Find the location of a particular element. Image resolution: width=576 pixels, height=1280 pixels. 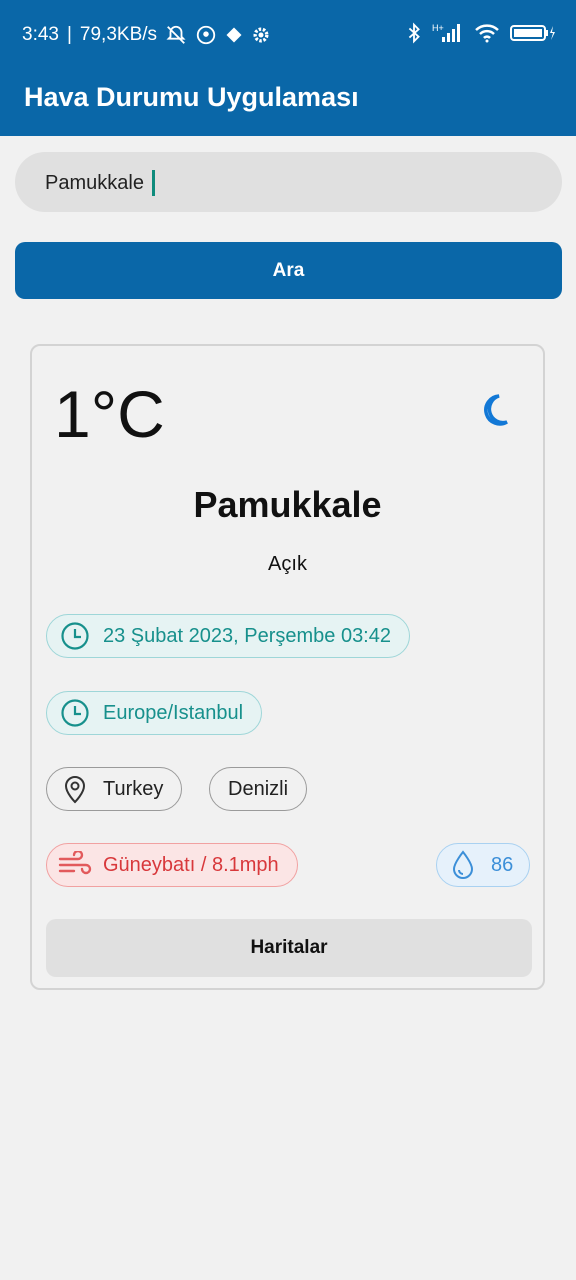

bell-off-icon is located at coordinates (176, 35).